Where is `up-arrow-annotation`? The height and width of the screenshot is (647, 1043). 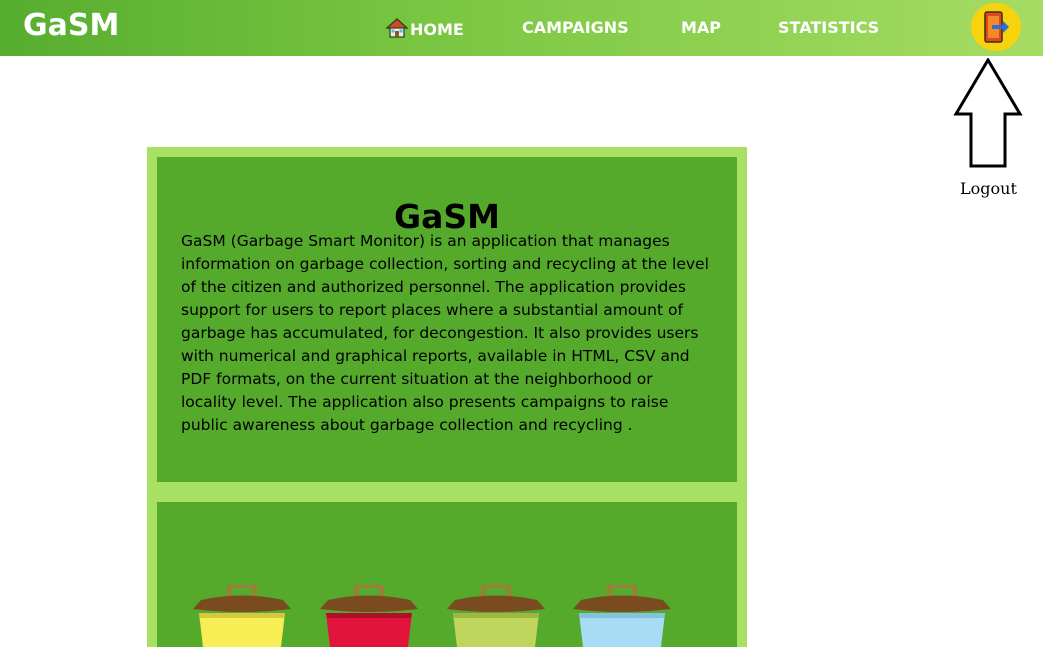 up-arrow-annotation is located at coordinates (988, 113).